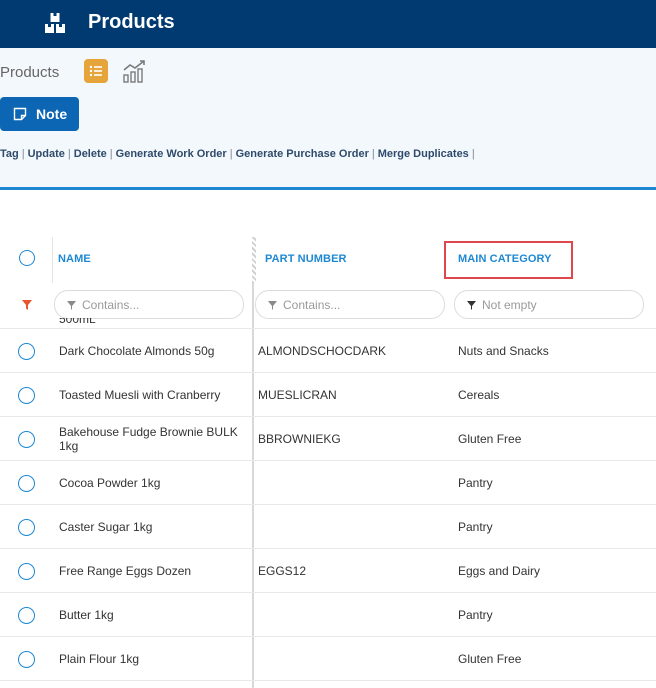 This screenshot has width=656, height=688. What do you see at coordinates (46, 154) in the screenshot?
I see `update-action: Update` at bounding box center [46, 154].